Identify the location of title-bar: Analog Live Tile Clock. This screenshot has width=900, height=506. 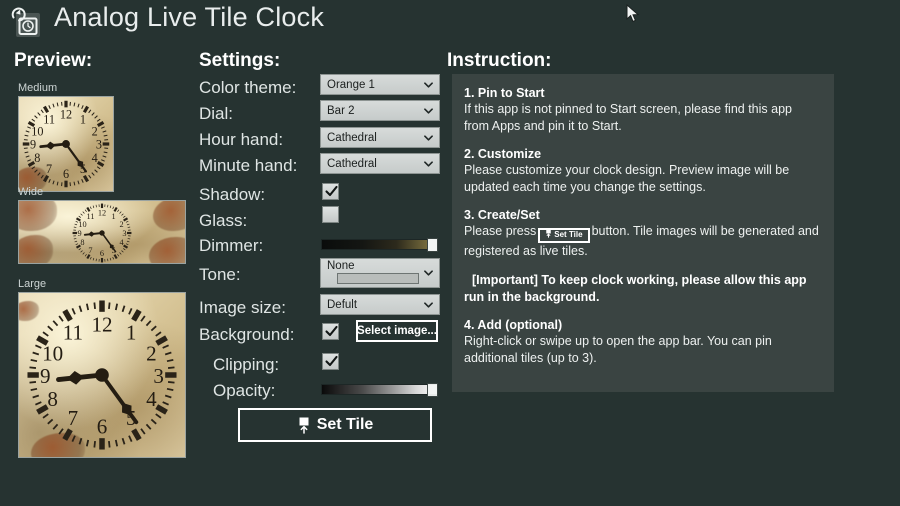
(450, 23).